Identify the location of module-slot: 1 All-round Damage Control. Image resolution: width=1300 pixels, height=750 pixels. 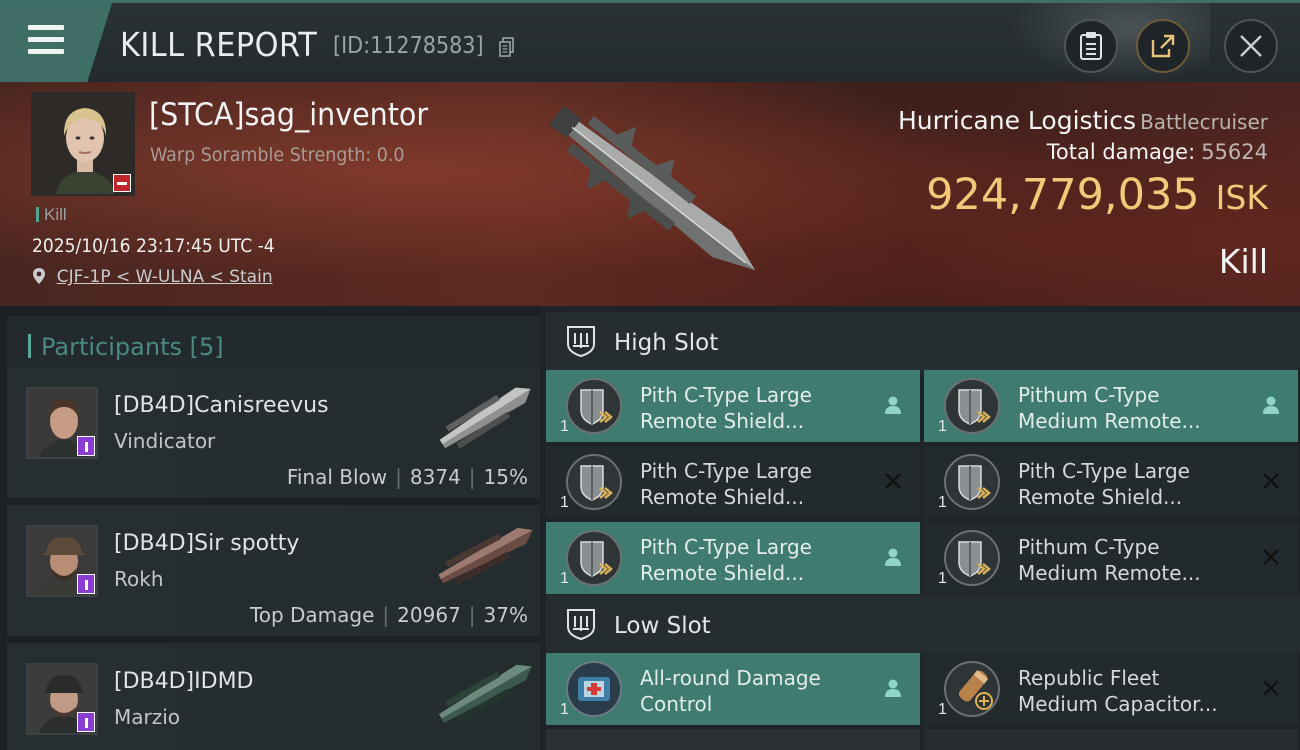
(733, 689).